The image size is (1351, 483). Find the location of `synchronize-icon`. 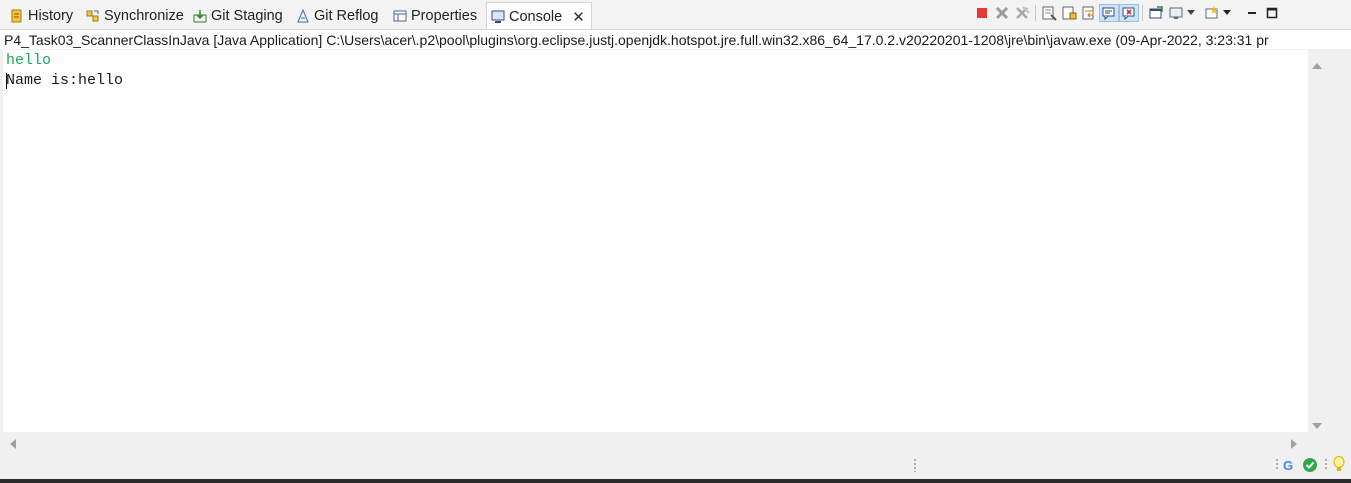

synchronize-icon is located at coordinates (93, 16).